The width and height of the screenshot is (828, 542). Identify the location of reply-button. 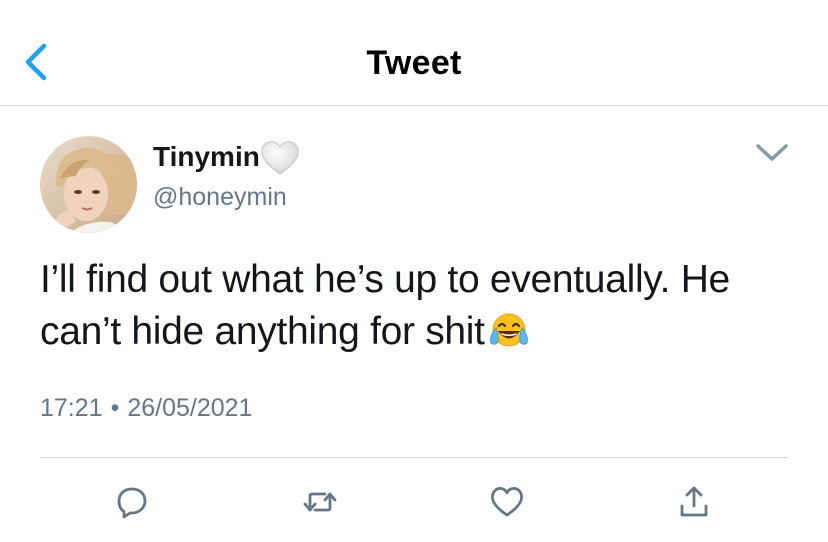
(132, 502).